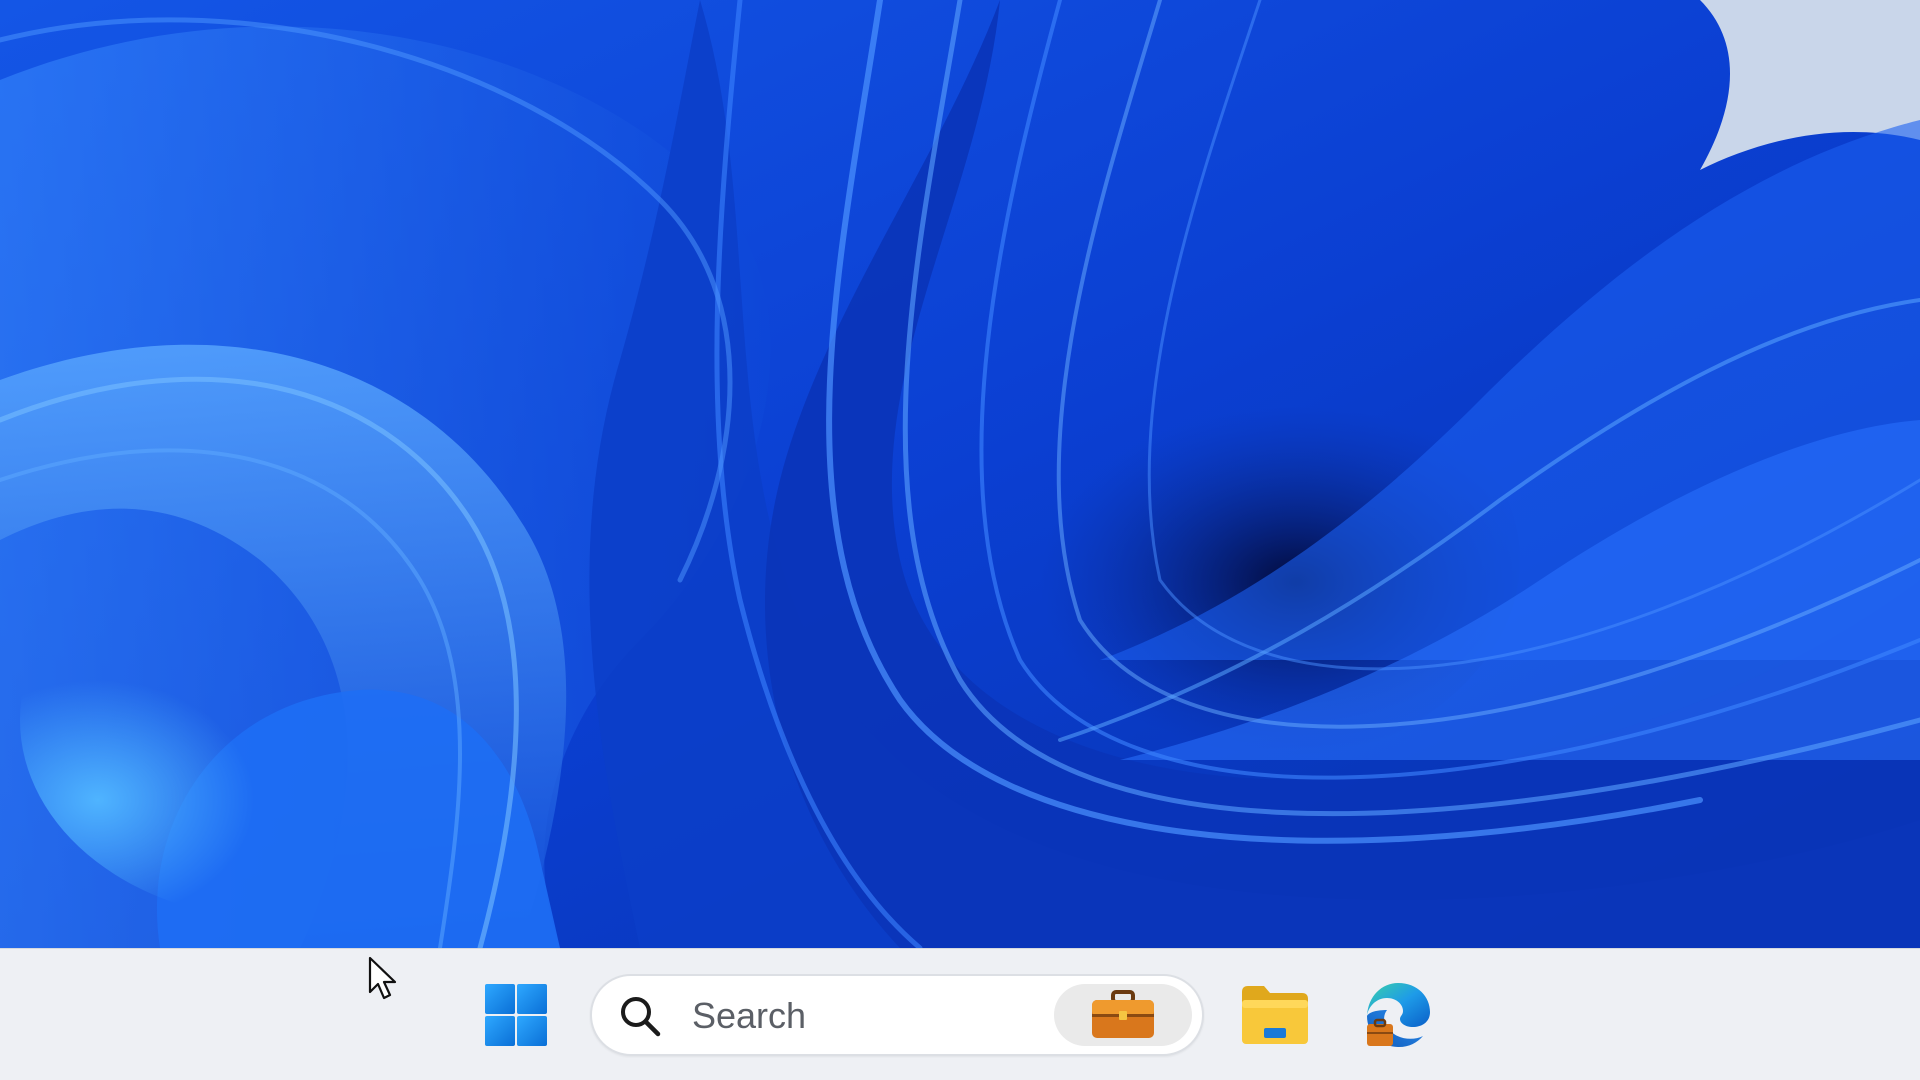  I want to click on search-highlight-button, so click(1123, 1015).